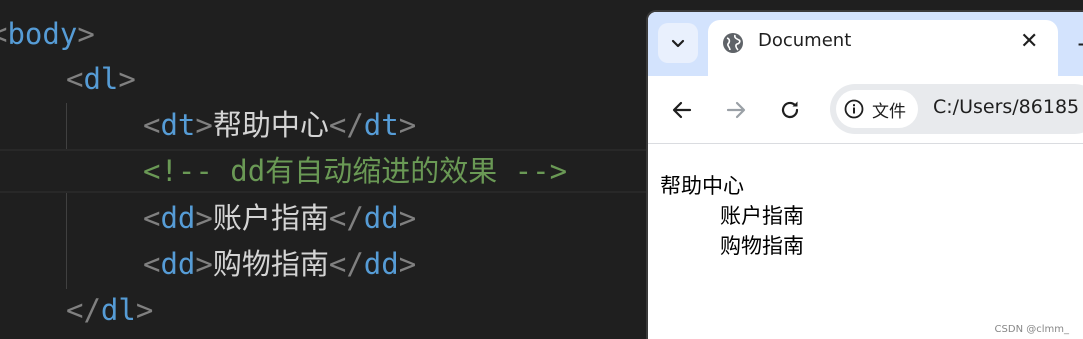  I want to click on tab-strip: Document ✕ +, so click(865, 44).